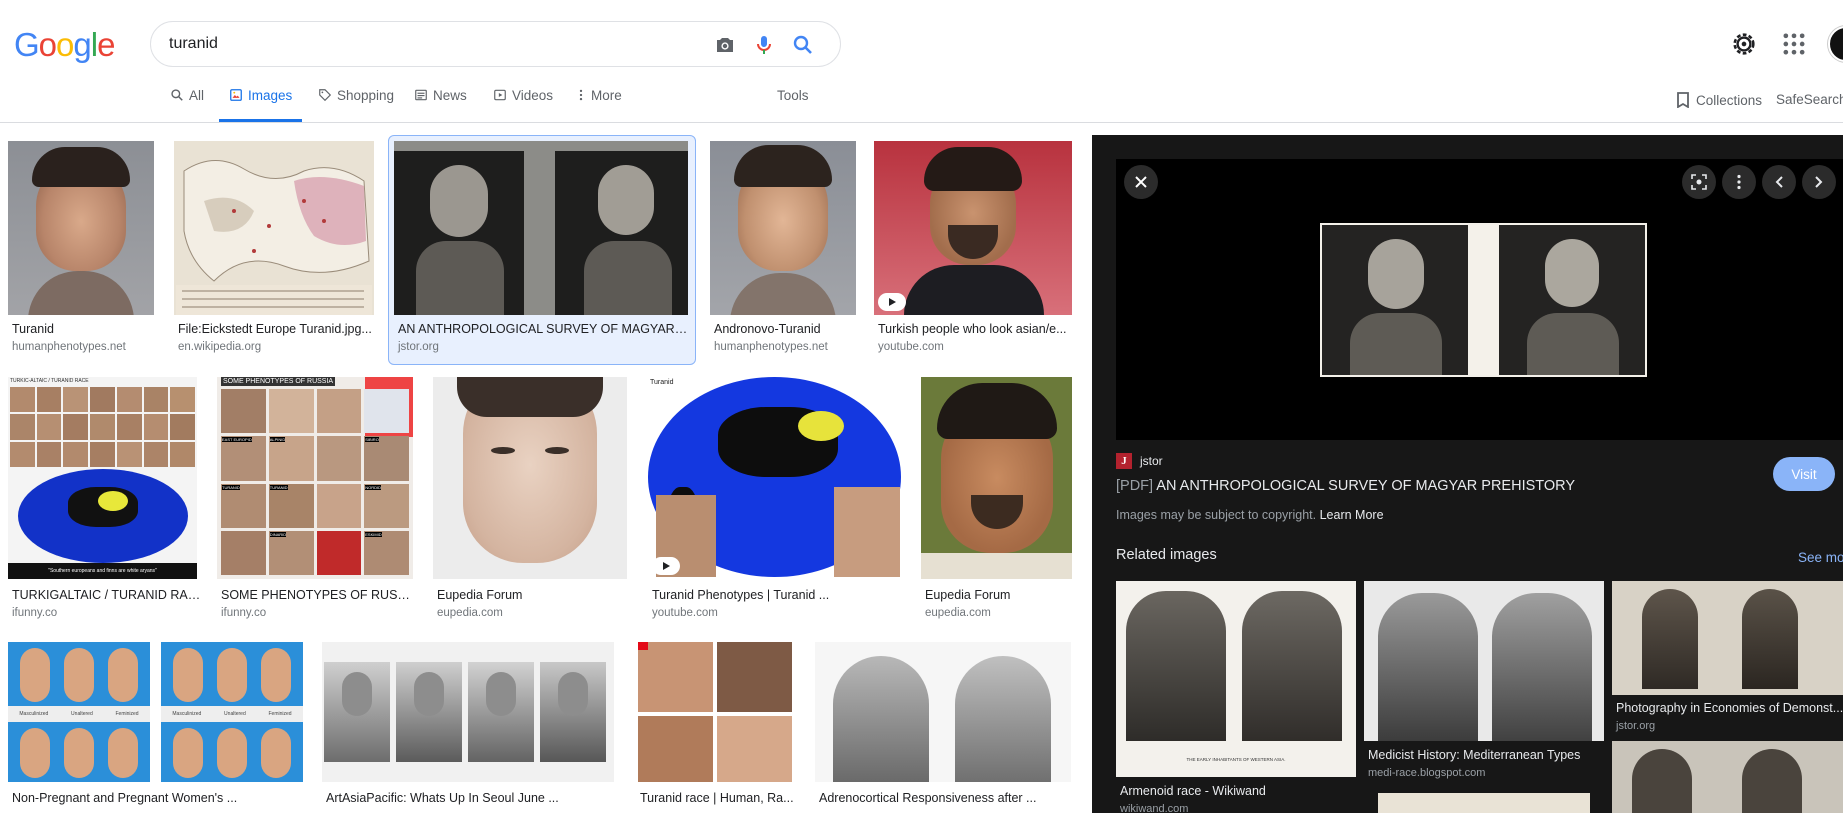  Describe the element at coordinates (1236, 679) in the screenshot. I see `related-thumbnail: THE EARLY INHABITANTS OF WESTERN ASIA.` at that location.